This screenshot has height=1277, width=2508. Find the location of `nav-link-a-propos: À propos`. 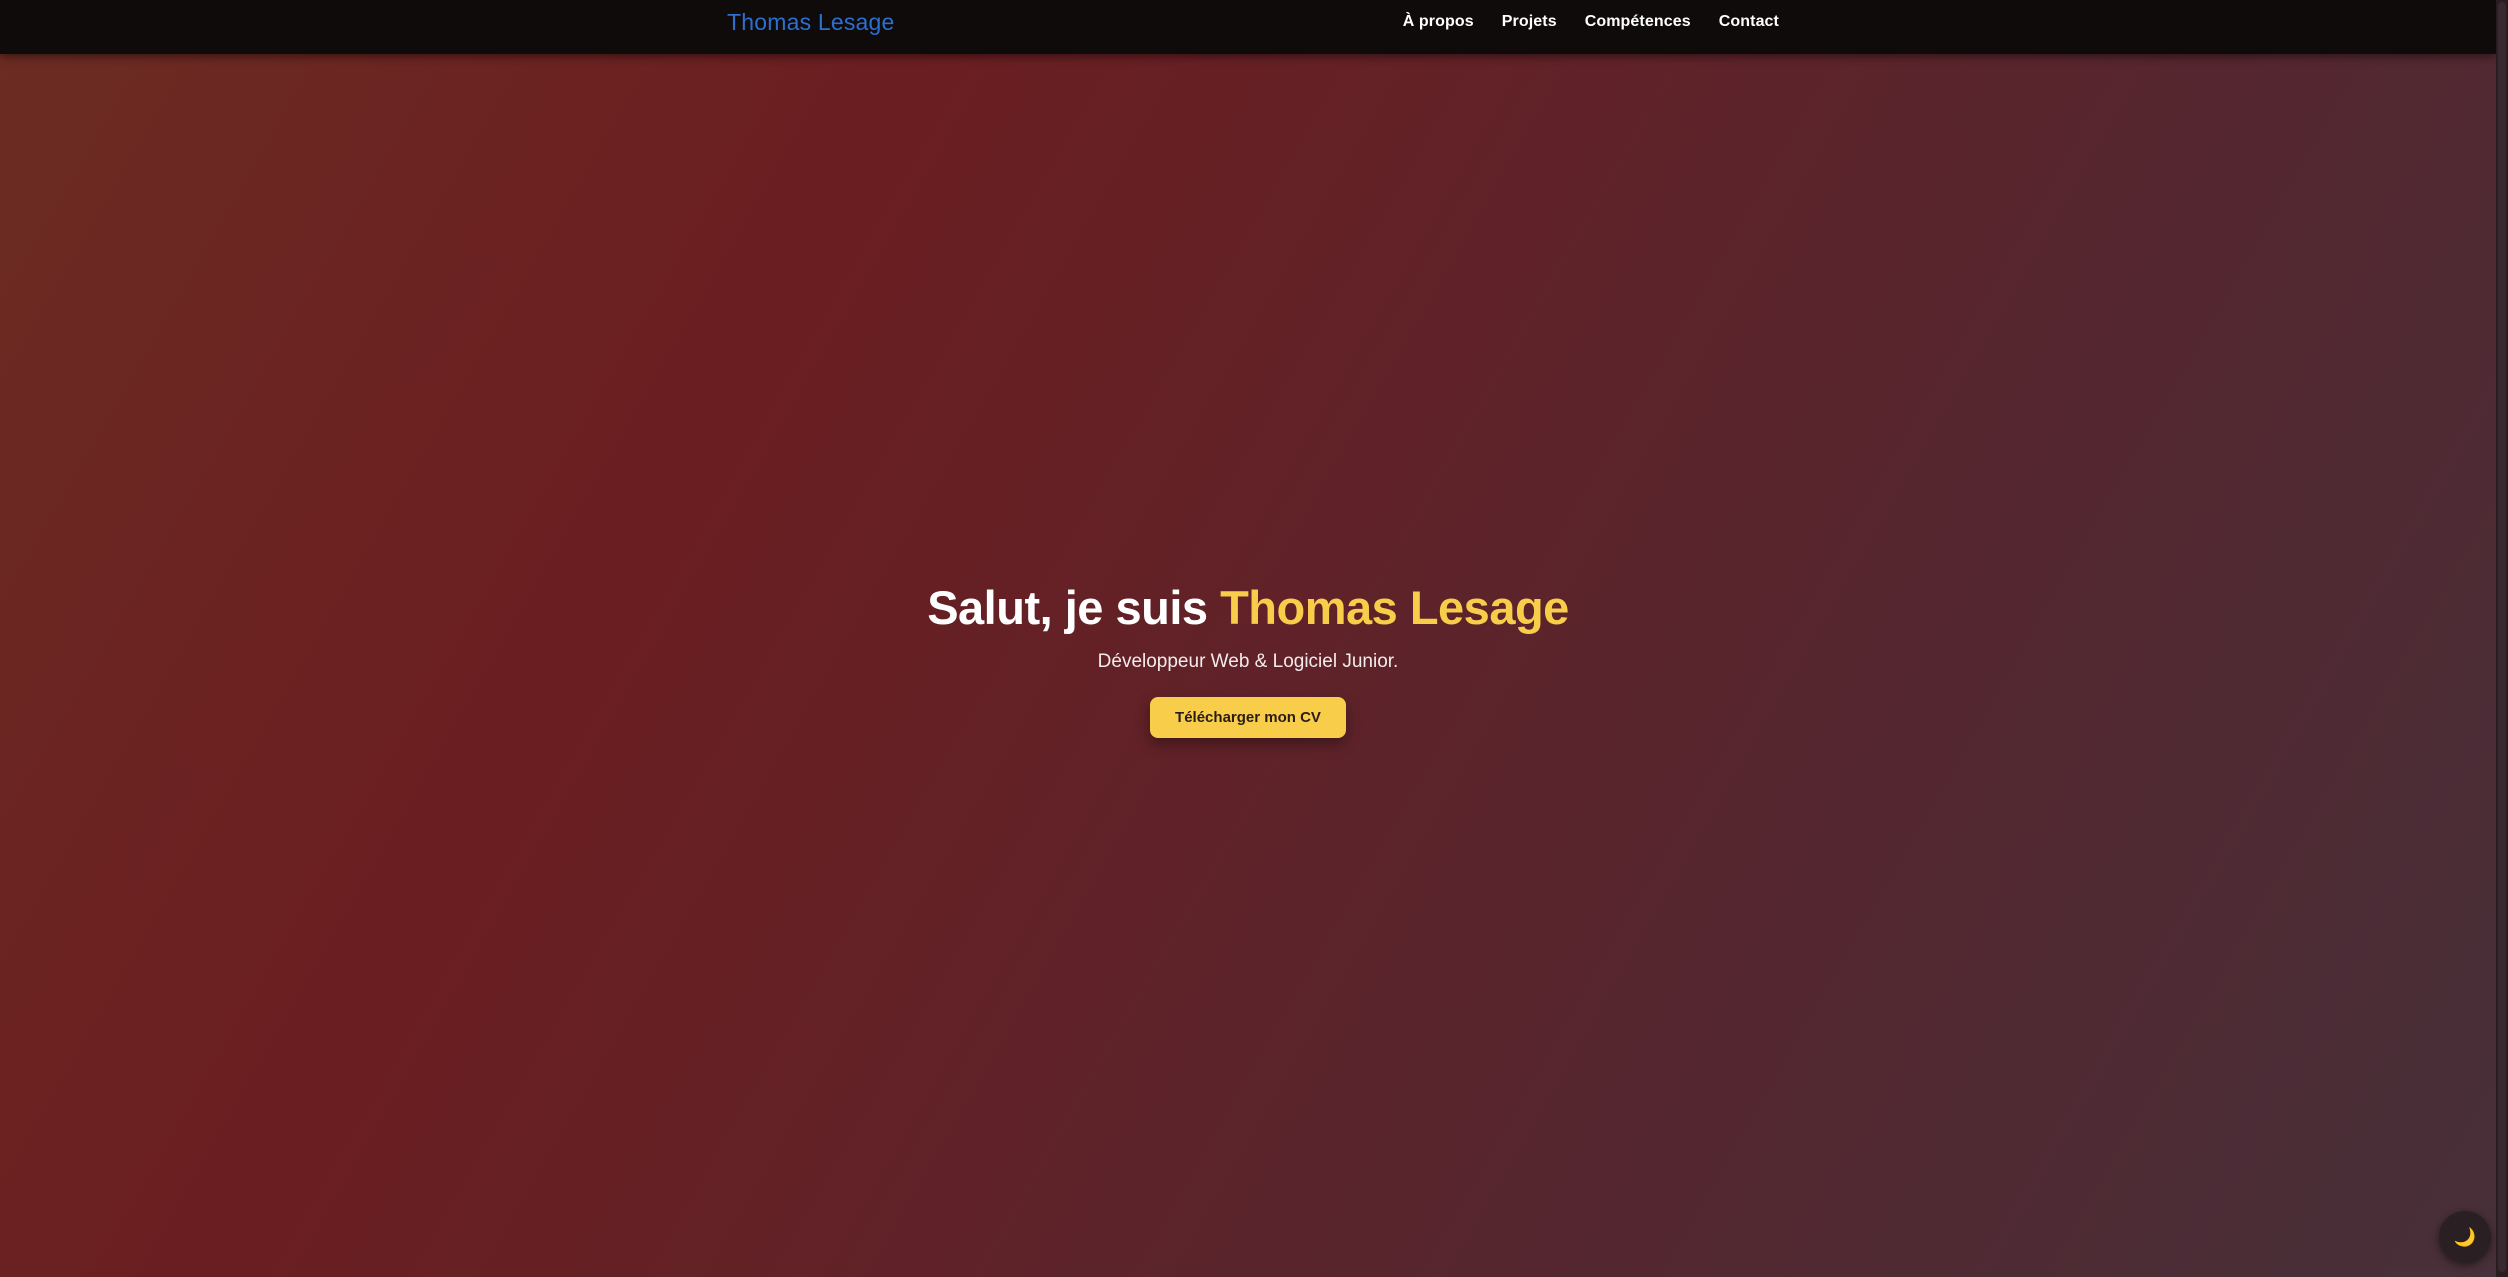

nav-link-a-propos: À propos is located at coordinates (1438, 22).